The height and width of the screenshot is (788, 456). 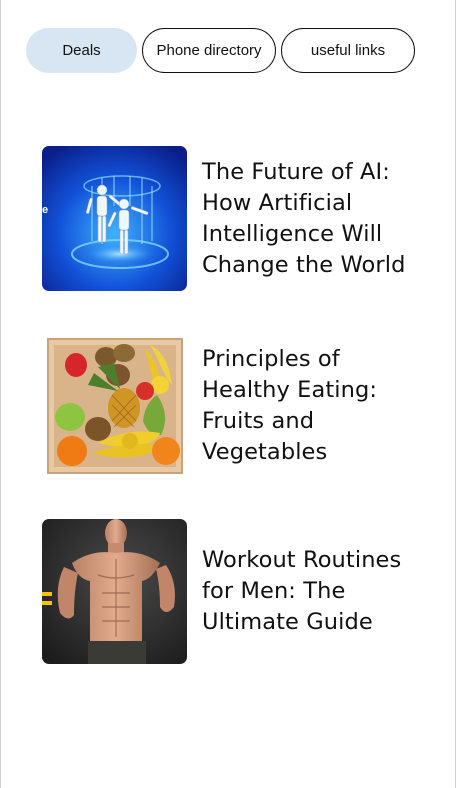 What do you see at coordinates (114, 218) in the screenshot?
I see `ai-robots-thumbnail: e` at bounding box center [114, 218].